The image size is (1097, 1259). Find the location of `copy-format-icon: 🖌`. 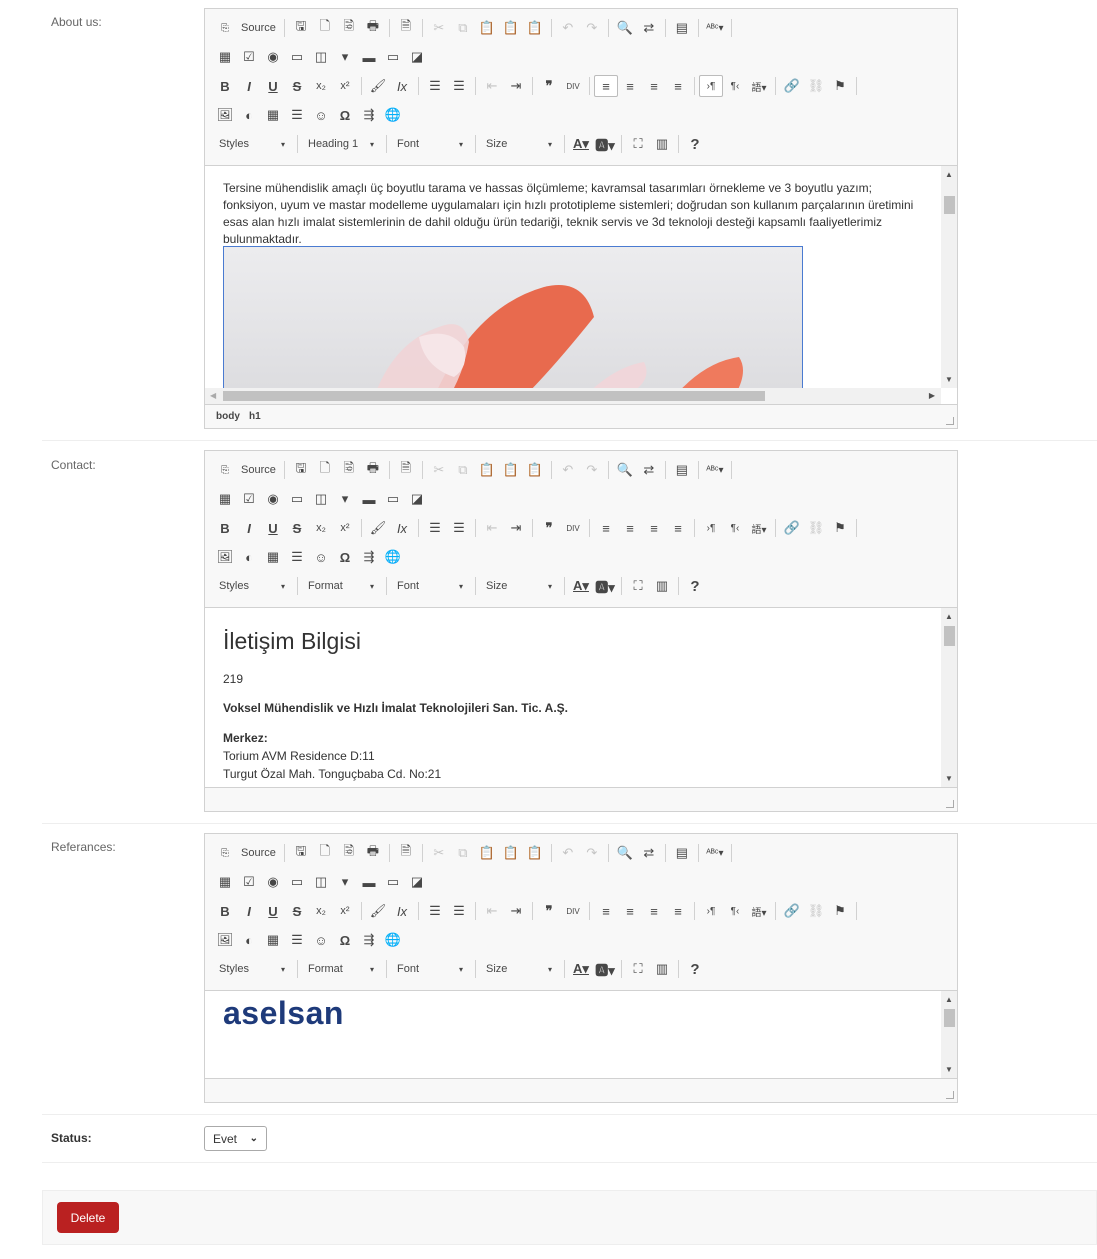

copy-format-icon: 🖌 is located at coordinates (378, 911).